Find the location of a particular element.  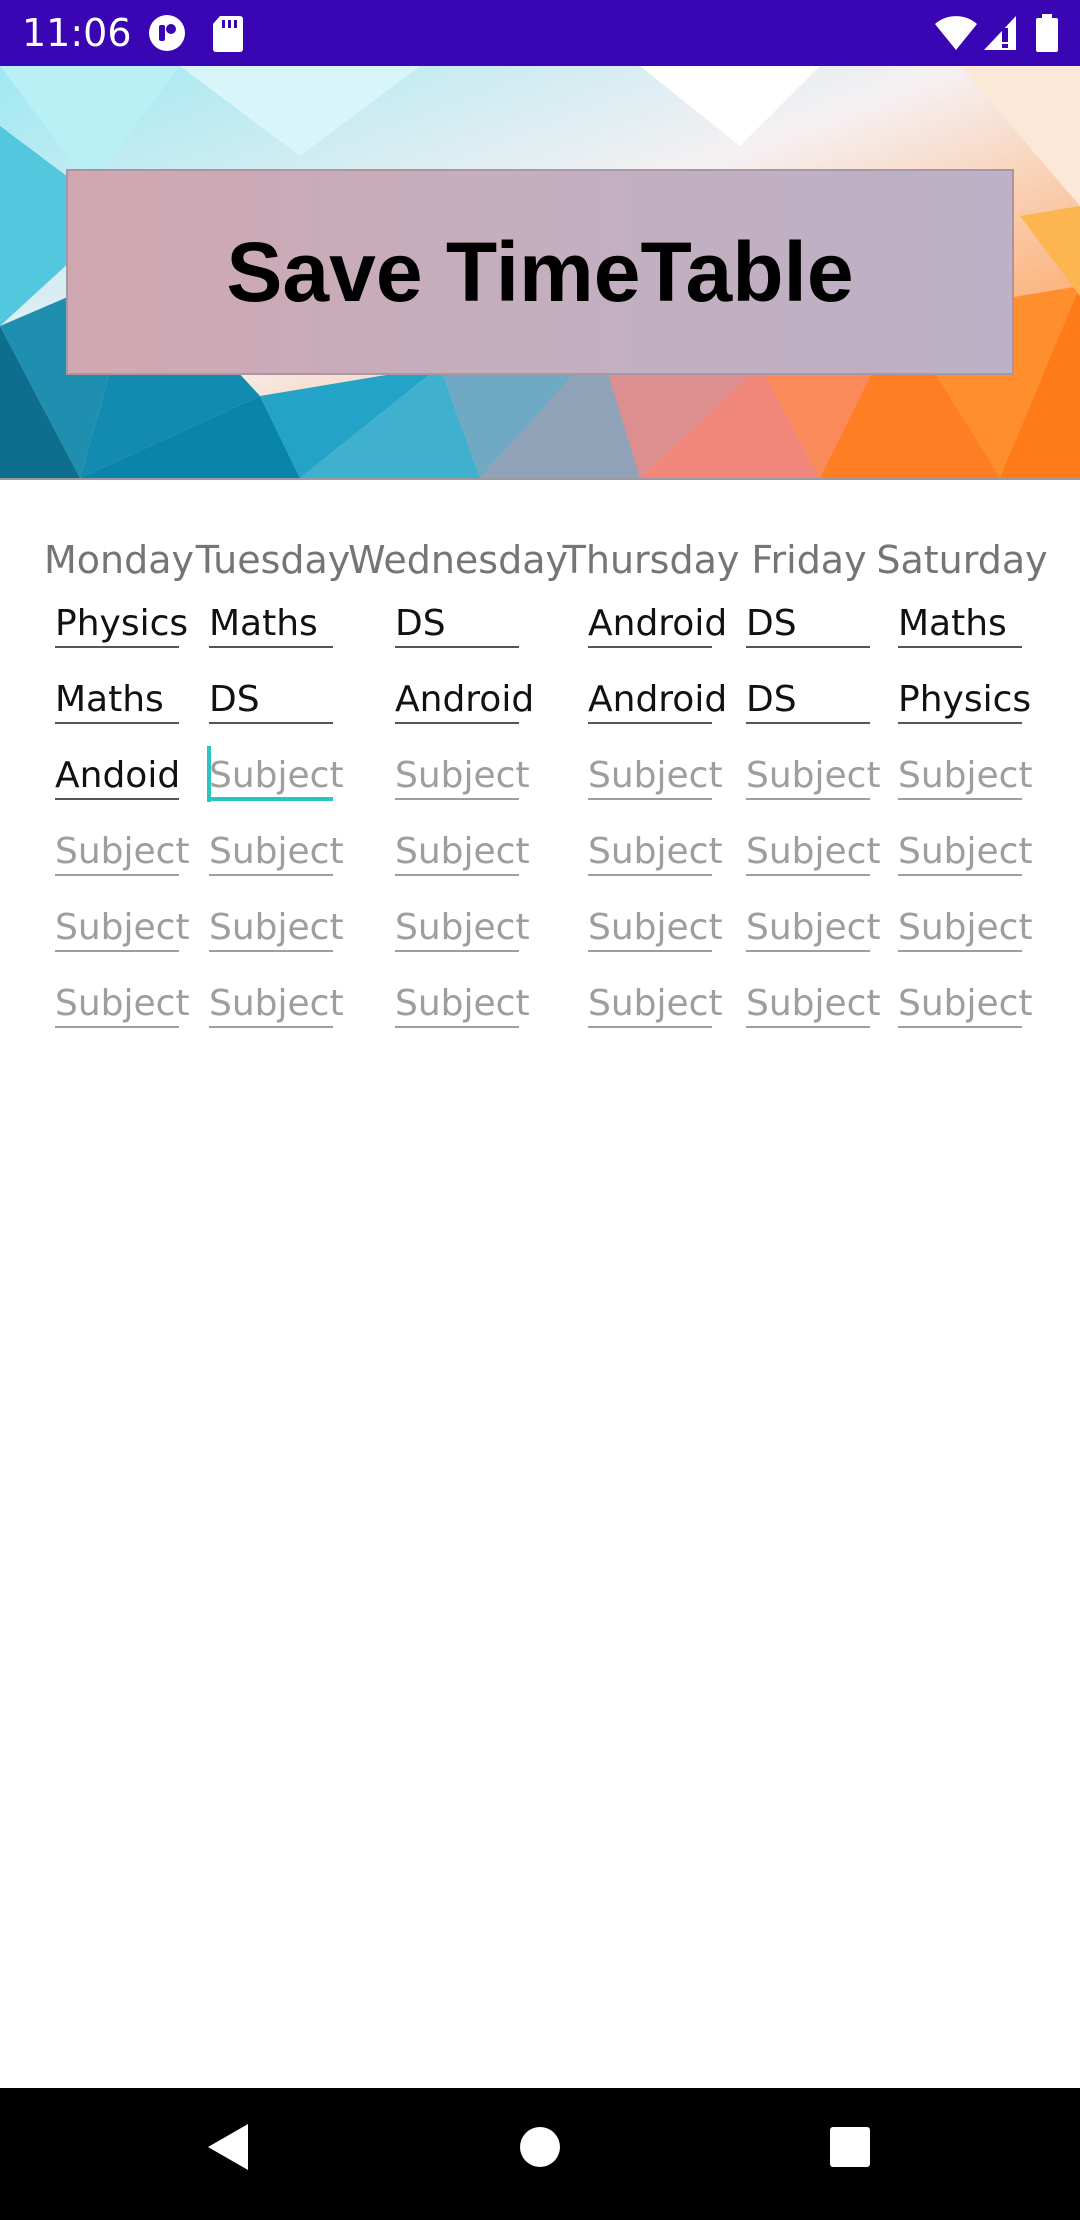

subject-value: Physics is located at coordinates (122, 623).